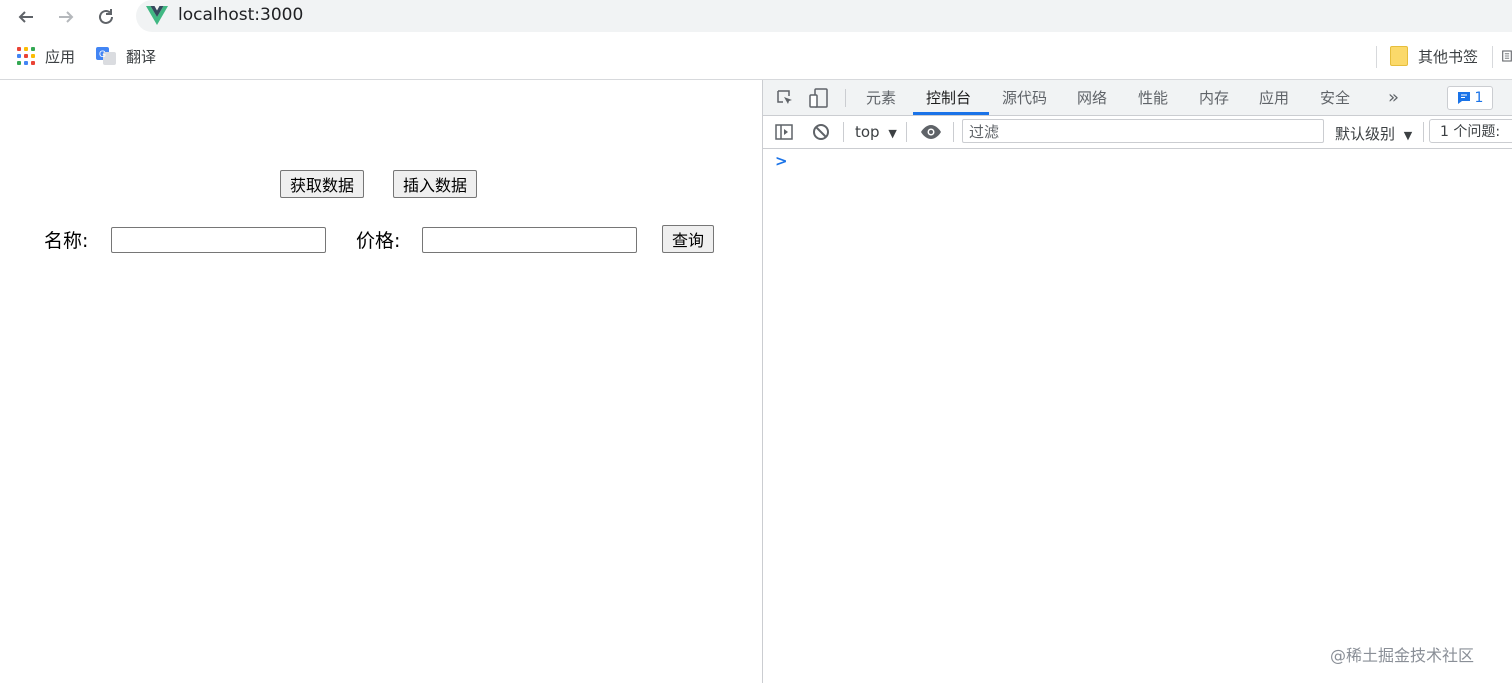 This screenshot has height=683, width=1512. I want to click on context-selector: top ▼, so click(876, 132).